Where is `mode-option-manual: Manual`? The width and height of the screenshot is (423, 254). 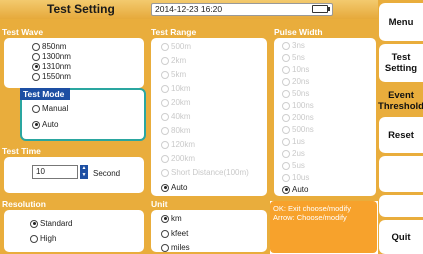 mode-option-manual: Manual is located at coordinates (50, 108).